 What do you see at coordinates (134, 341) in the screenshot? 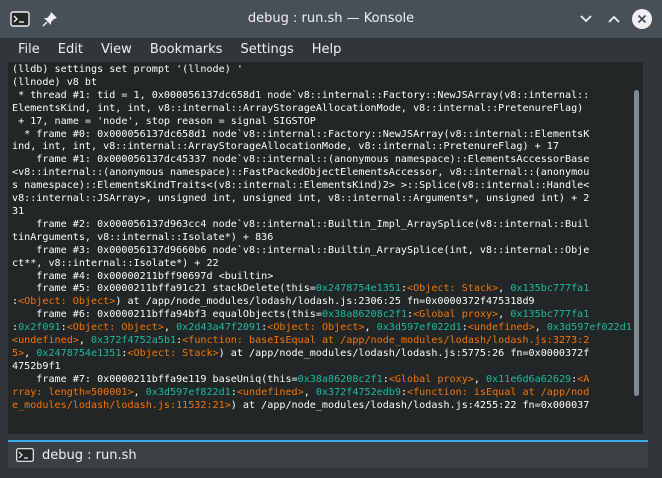
I see `address-text: 0x372f4752a5b1` at bounding box center [134, 341].